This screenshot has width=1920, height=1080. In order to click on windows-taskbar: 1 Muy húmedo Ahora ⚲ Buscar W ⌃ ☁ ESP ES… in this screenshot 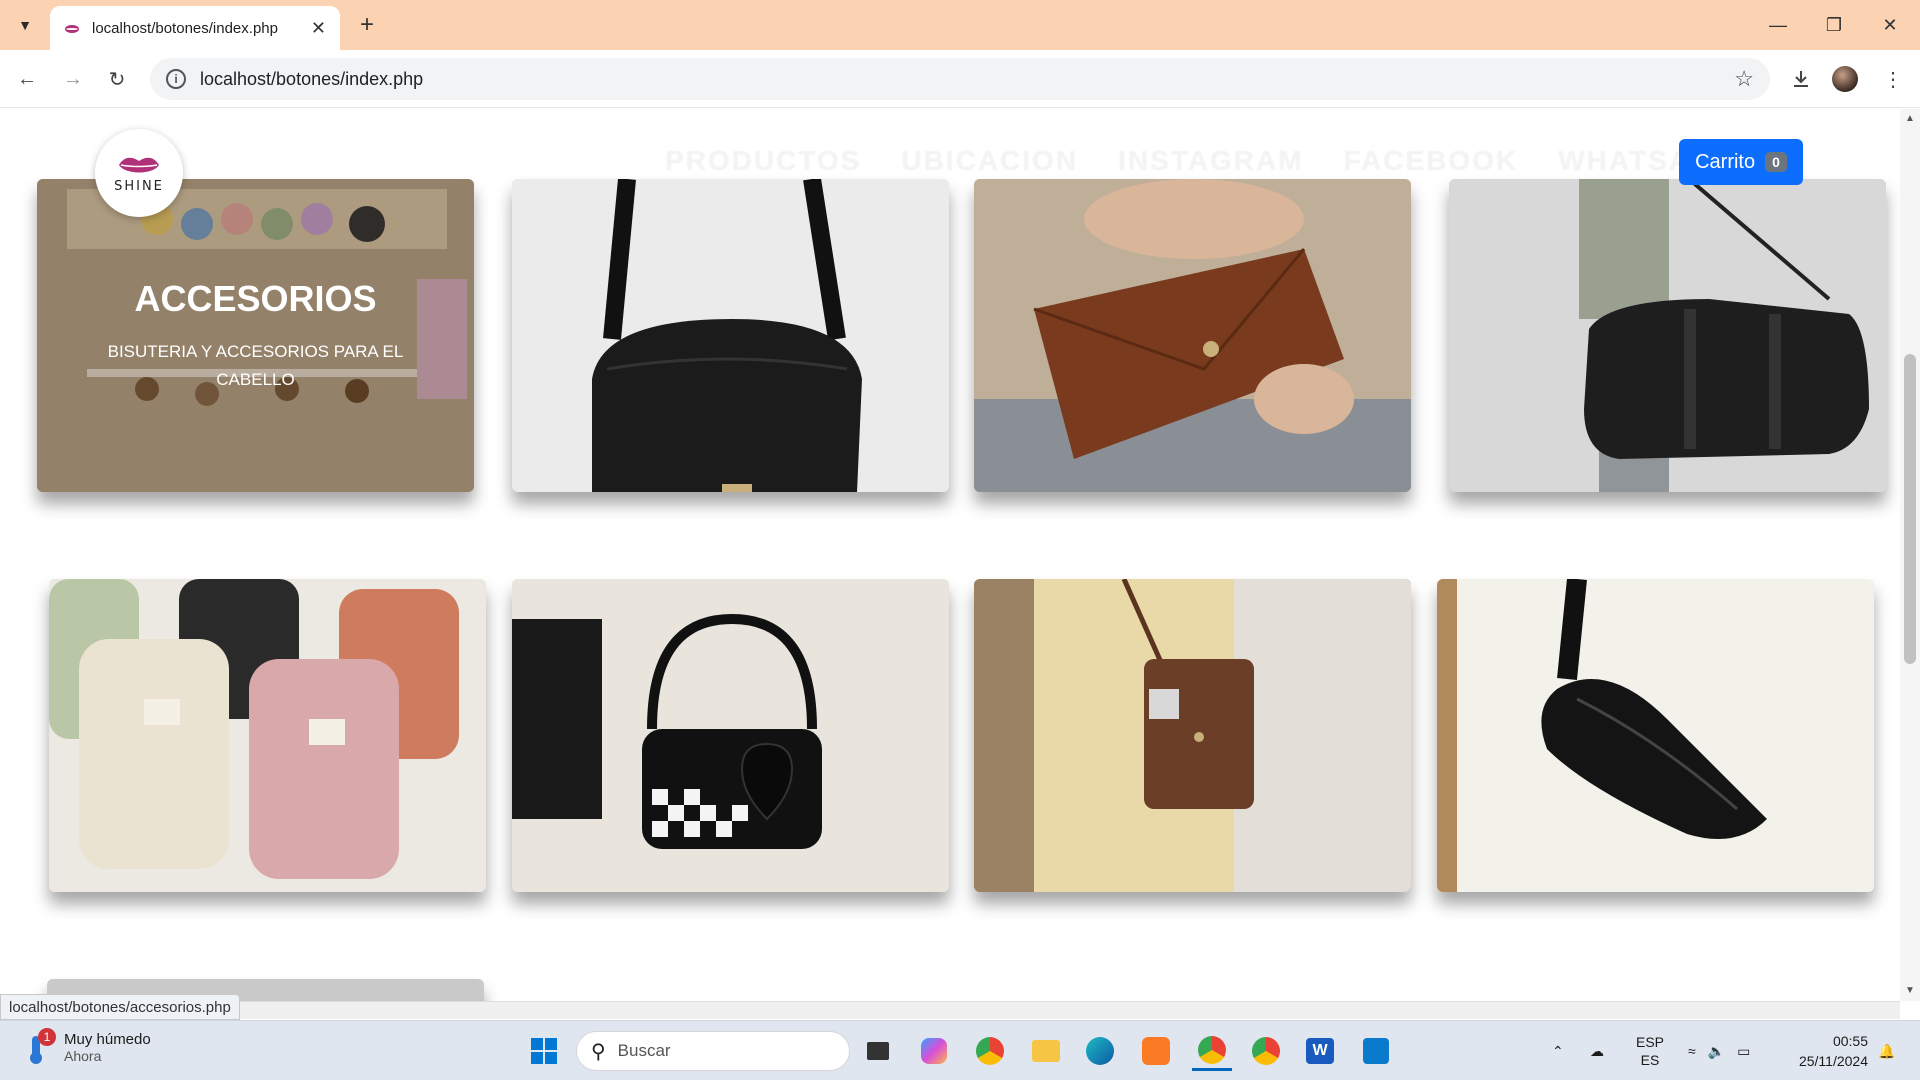, I will do `click(960, 1050)`.